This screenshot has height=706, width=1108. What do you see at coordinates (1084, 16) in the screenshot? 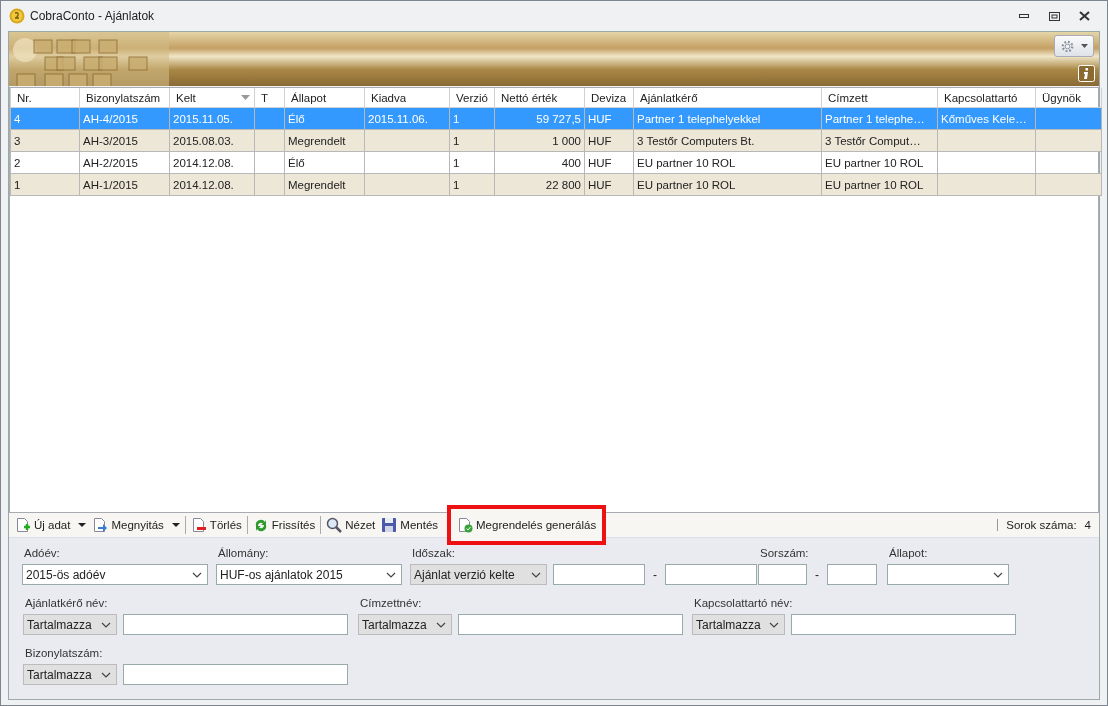
I see `close-icon` at bounding box center [1084, 16].